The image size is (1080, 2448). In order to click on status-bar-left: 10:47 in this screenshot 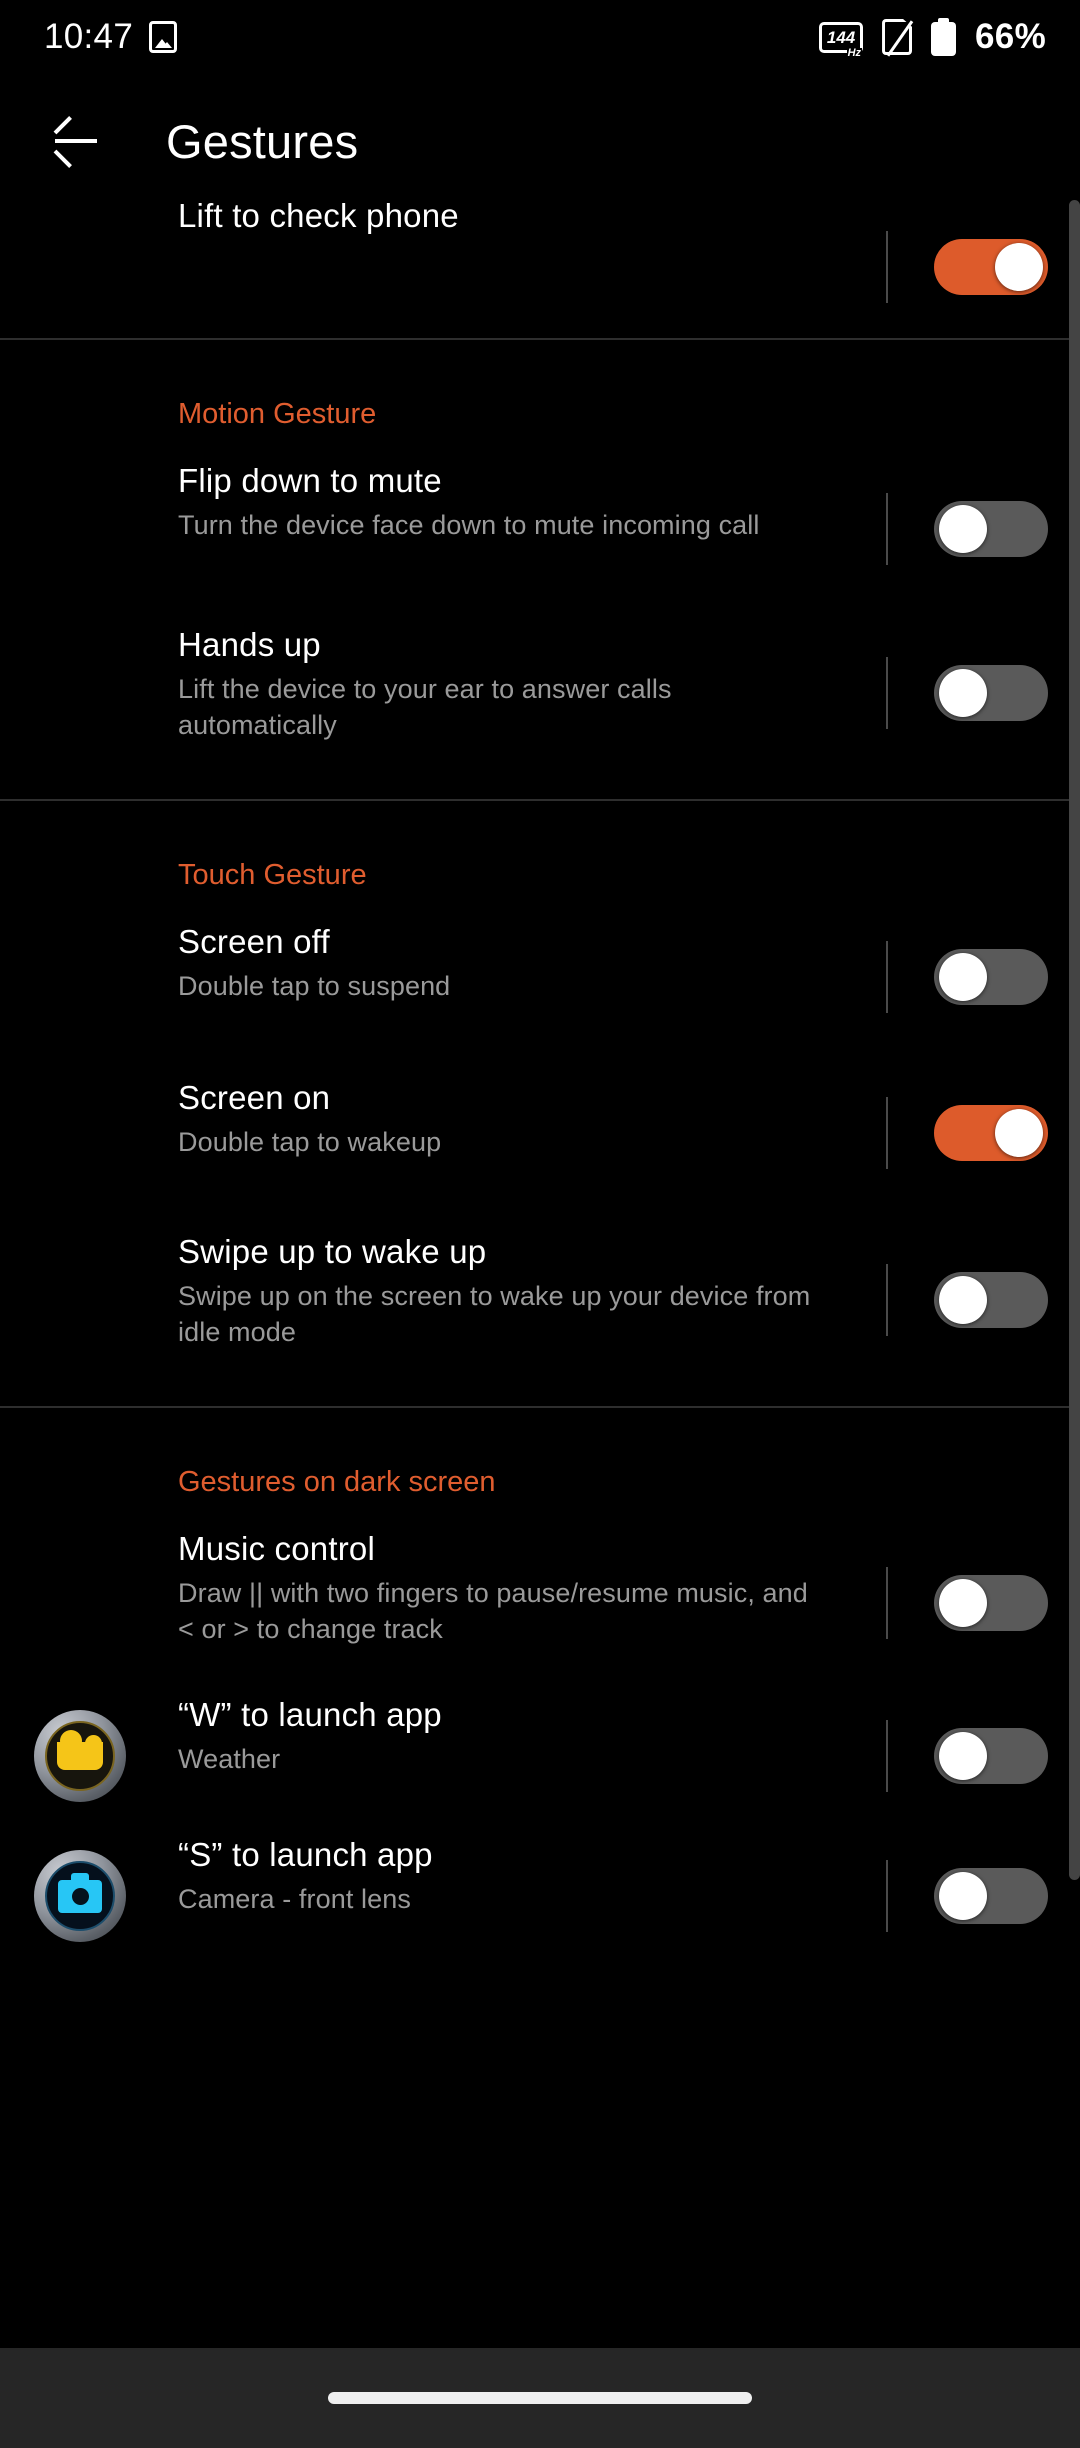, I will do `click(111, 37)`.